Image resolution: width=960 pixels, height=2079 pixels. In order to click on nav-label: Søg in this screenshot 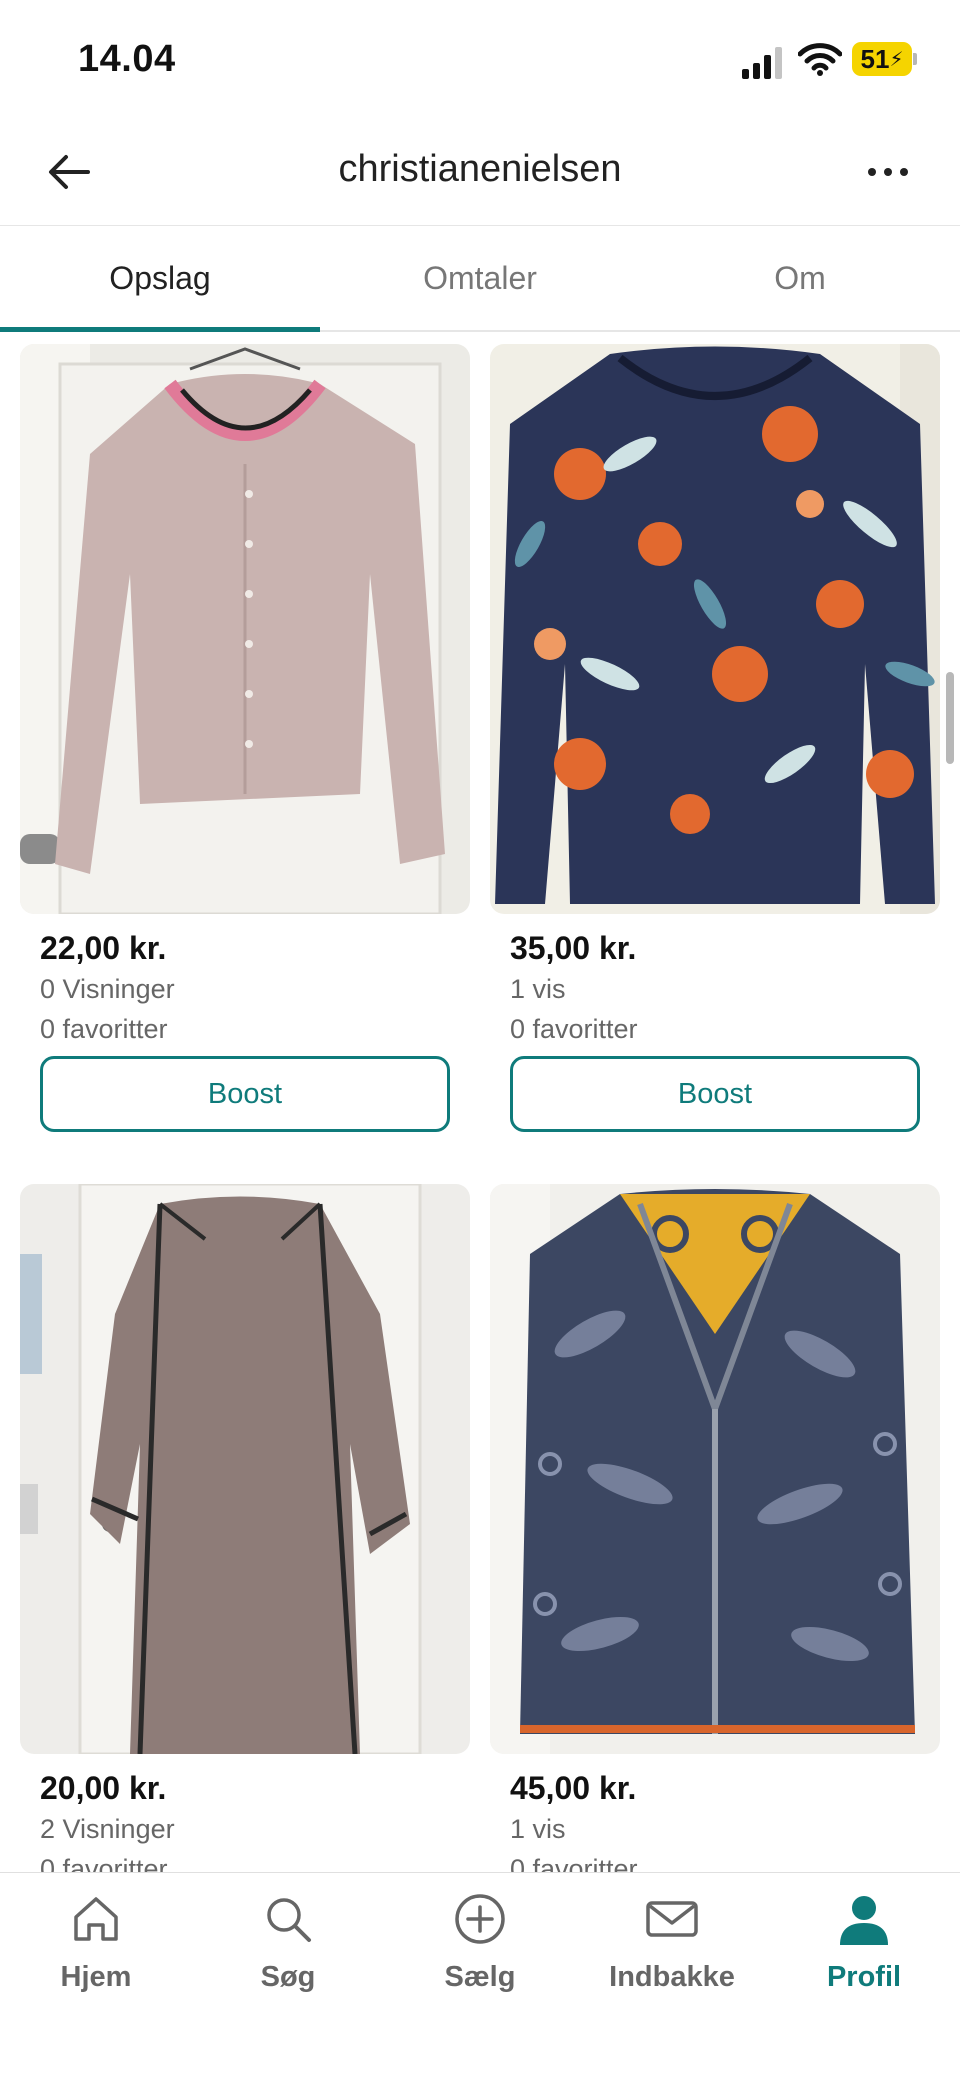, I will do `click(288, 1977)`.